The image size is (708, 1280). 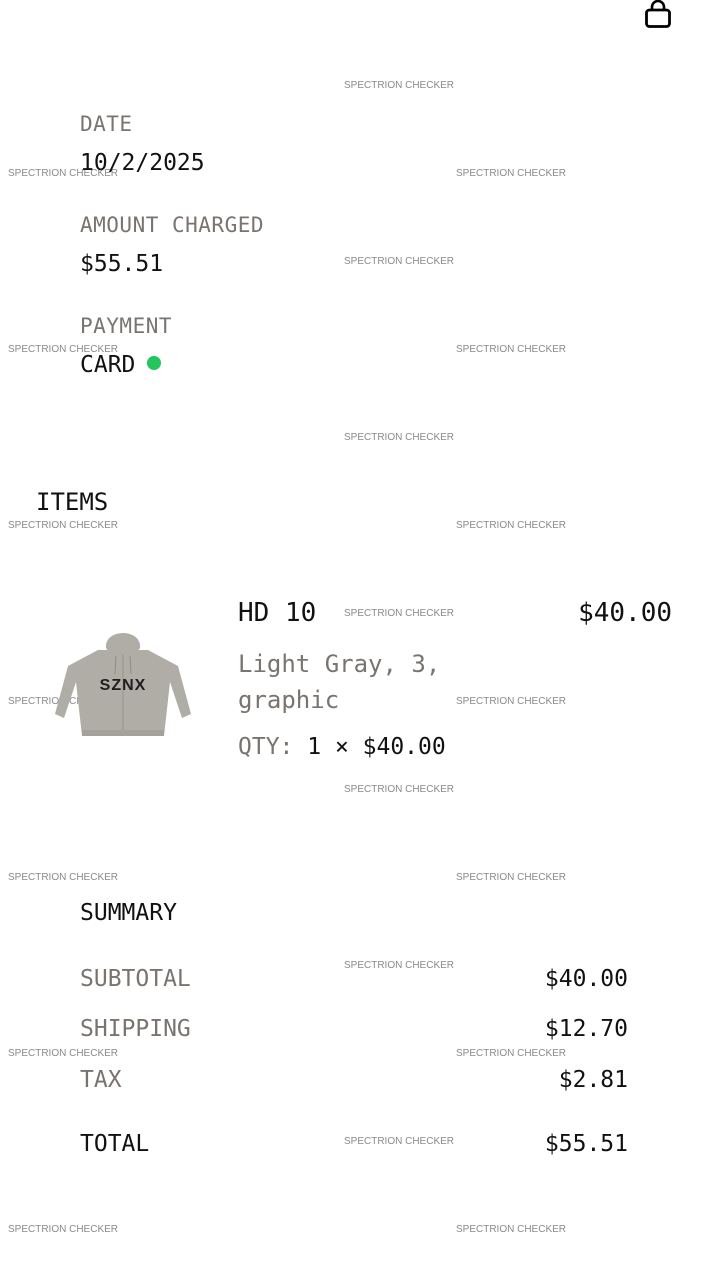 I want to click on summary-heading: SUMMARY, so click(x=128, y=913).